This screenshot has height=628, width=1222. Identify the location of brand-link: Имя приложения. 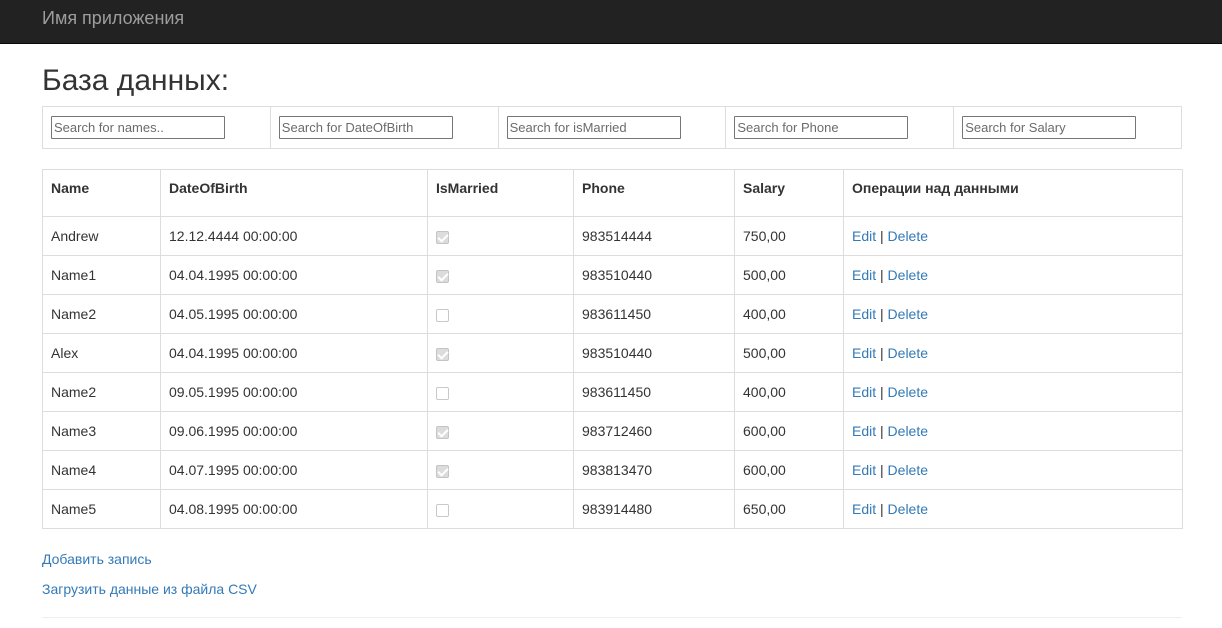
(113, 18).